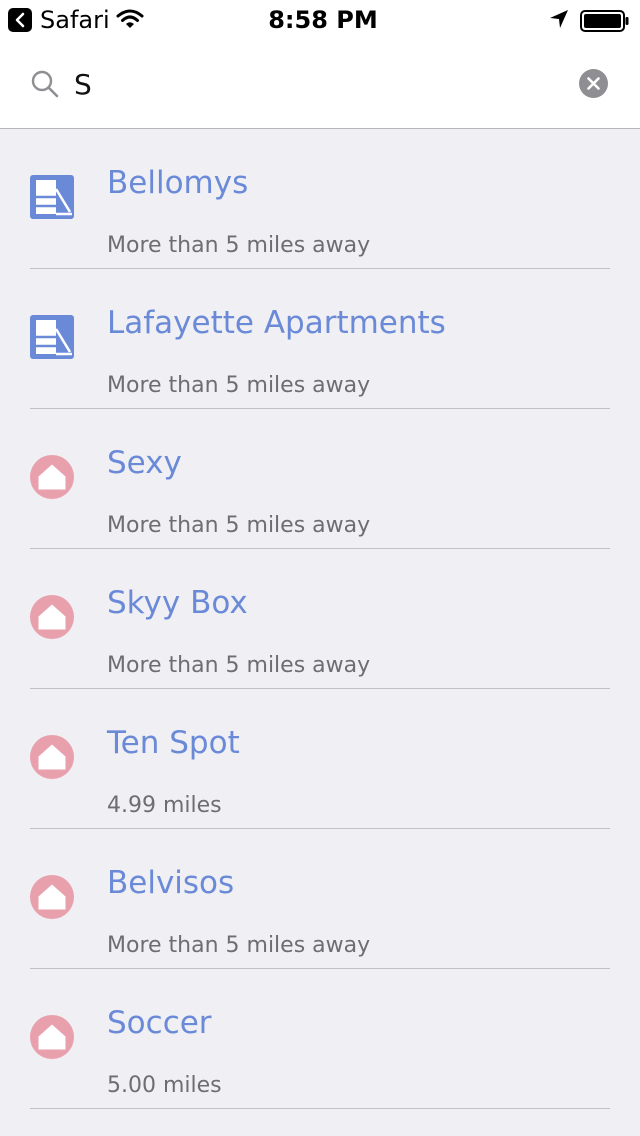 The image size is (640, 1136). Describe the element at coordinates (559, 19) in the screenshot. I see `location-arrow-icon` at that location.